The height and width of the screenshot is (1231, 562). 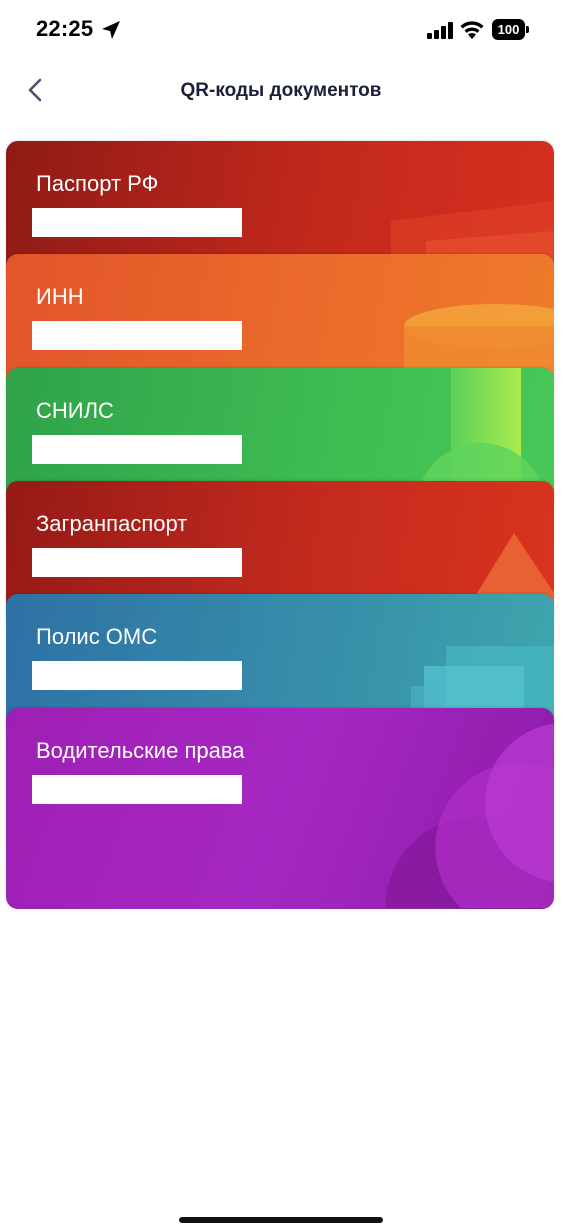 What do you see at coordinates (281, 31) in the screenshot?
I see `status-bar: 22:25 100` at bounding box center [281, 31].